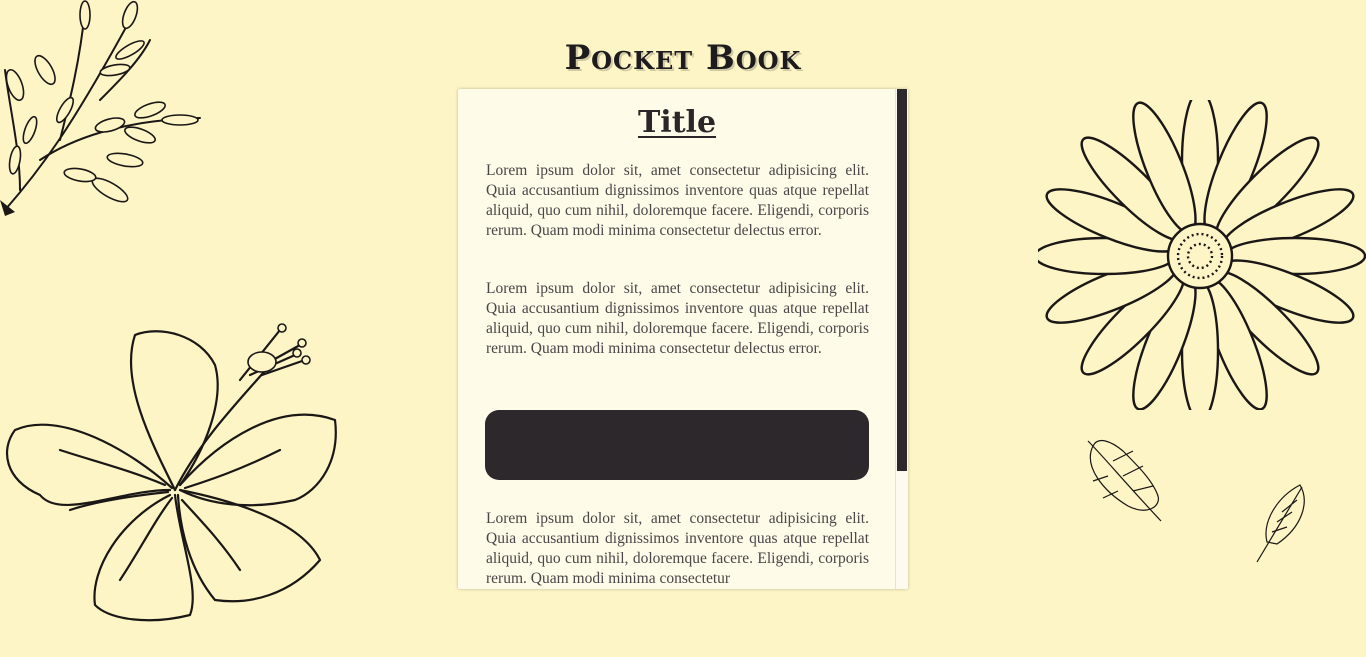 This screenshot has height=657, width=1366. I want to click on small-leaf-icon, so click(1280, 523).